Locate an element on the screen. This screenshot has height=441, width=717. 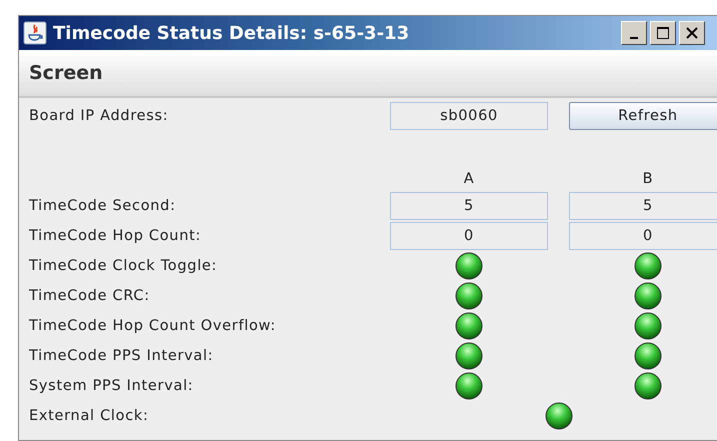
column-header: A is located at coordinates (469, 180).